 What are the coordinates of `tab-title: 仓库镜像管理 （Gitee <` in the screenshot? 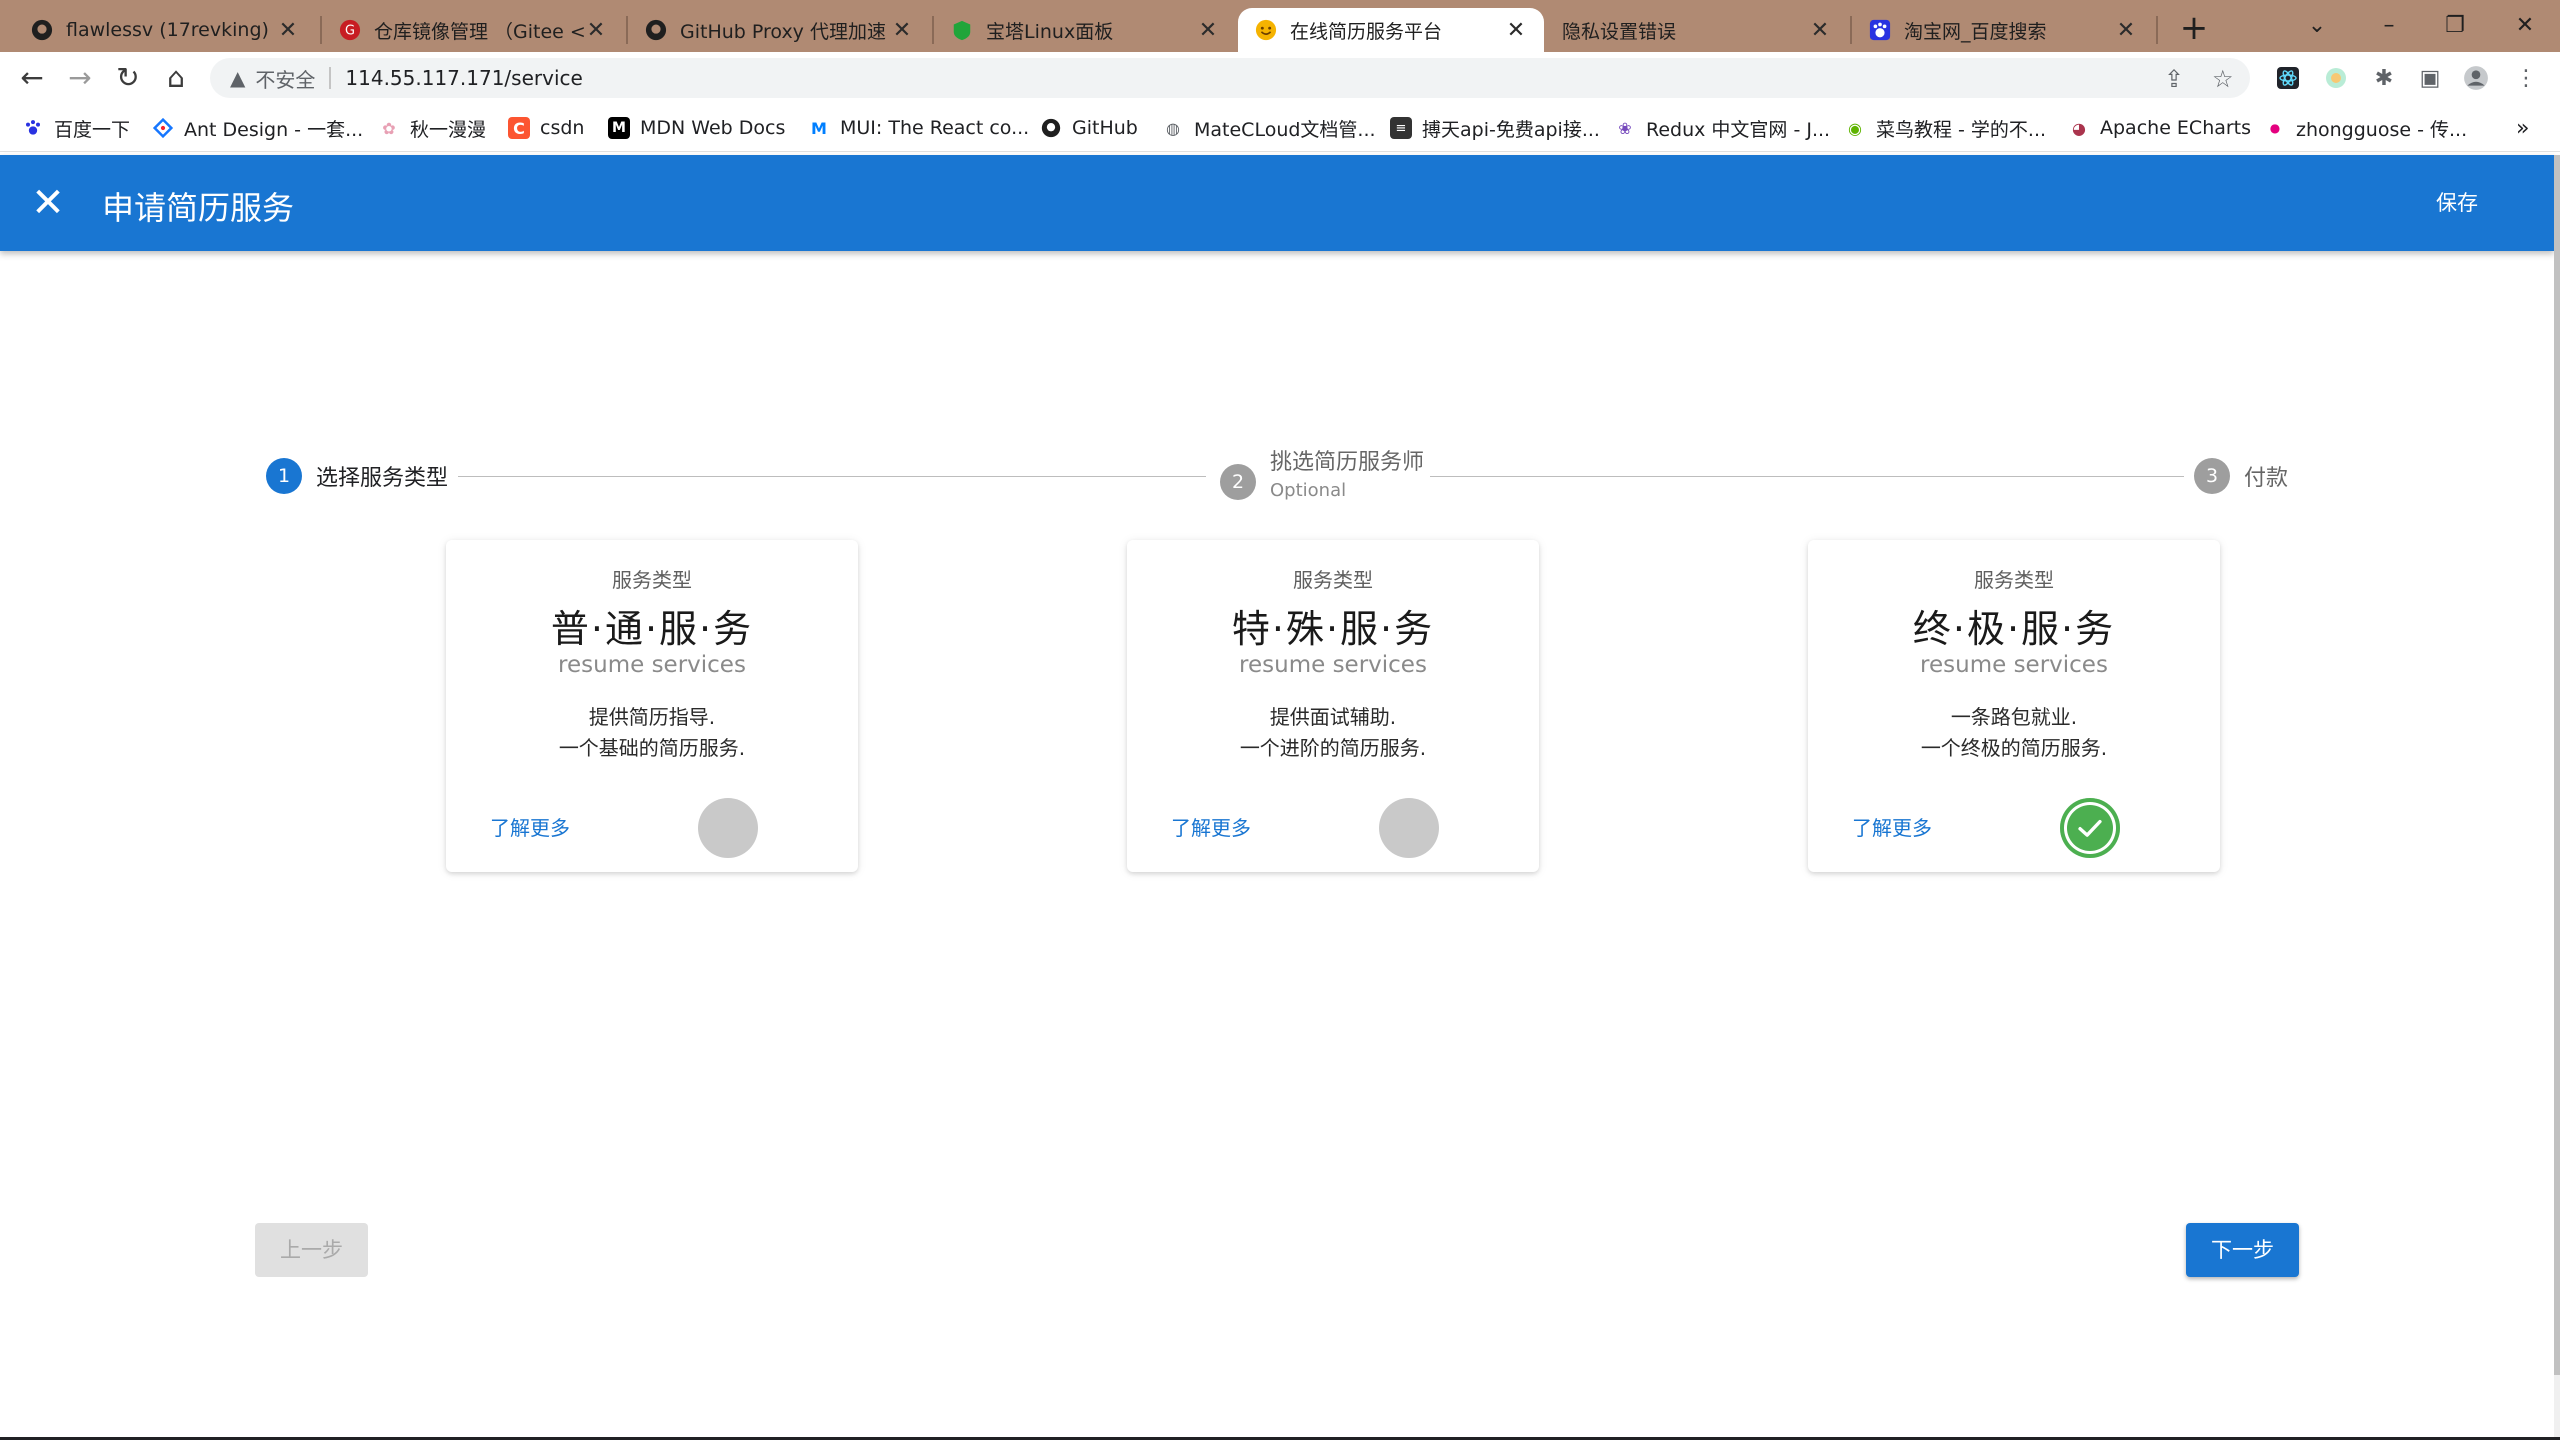 It's located at (479, 31).